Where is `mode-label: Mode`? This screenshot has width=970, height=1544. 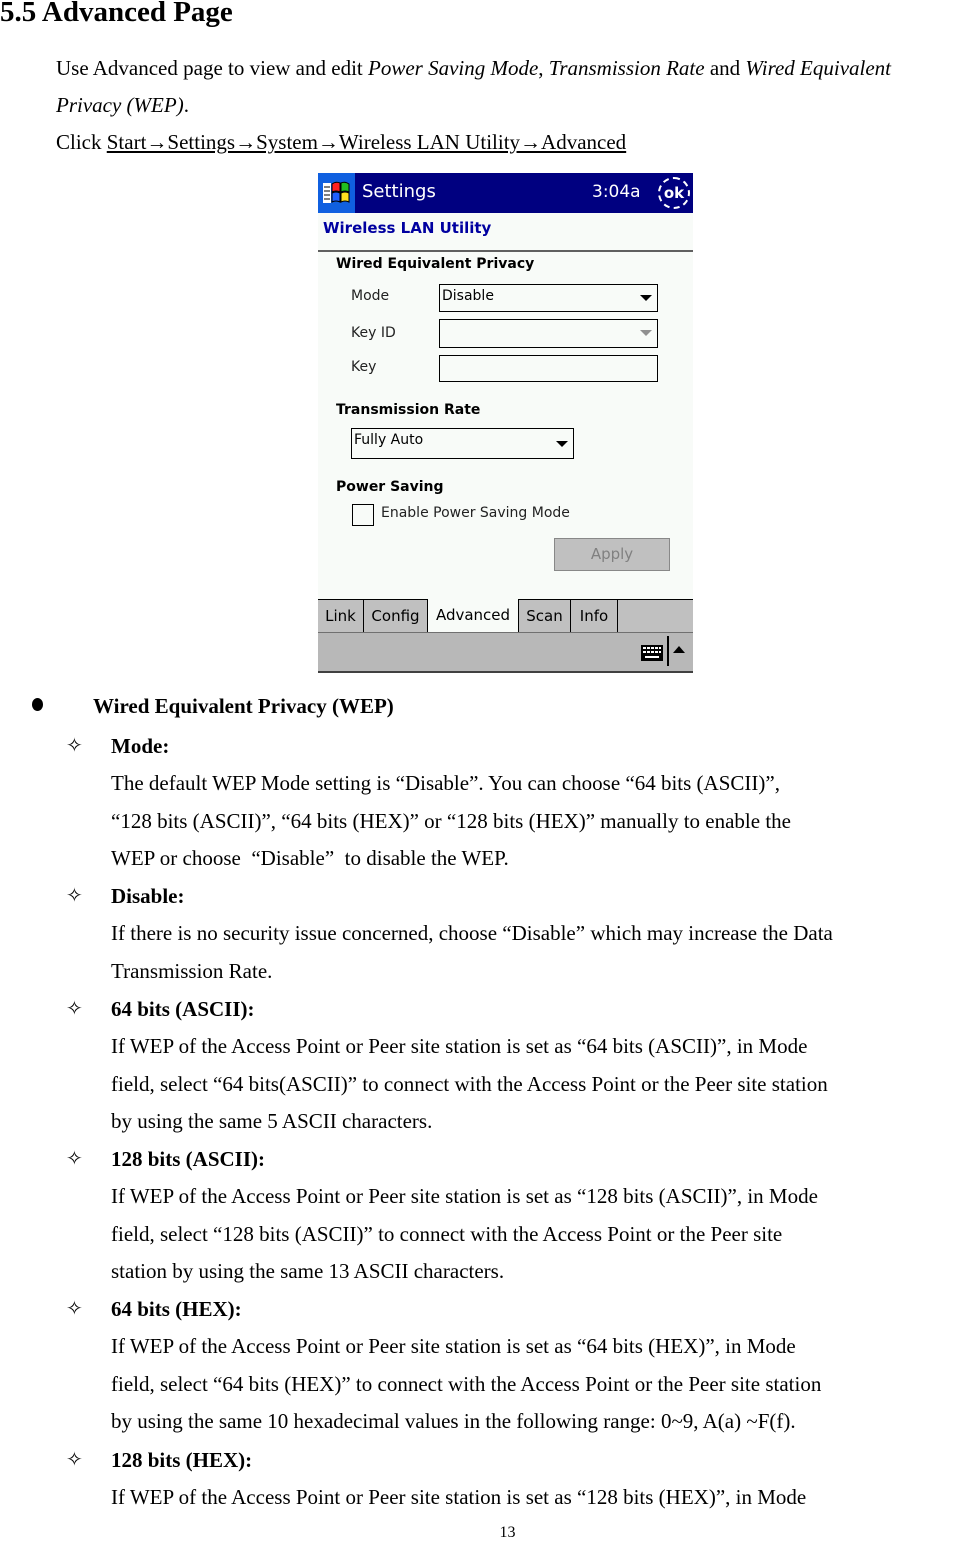 mode-label: Mode is located at coordinates (370, 296).